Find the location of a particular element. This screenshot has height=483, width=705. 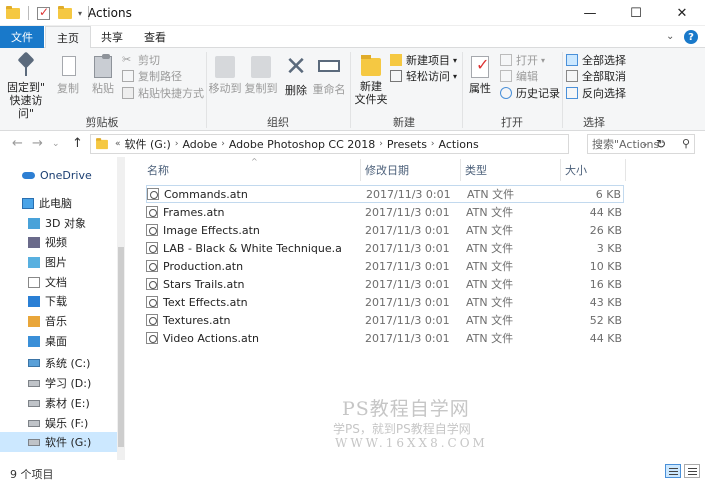

nav-item-videos: 视频 is located at coordinates (58, 242).